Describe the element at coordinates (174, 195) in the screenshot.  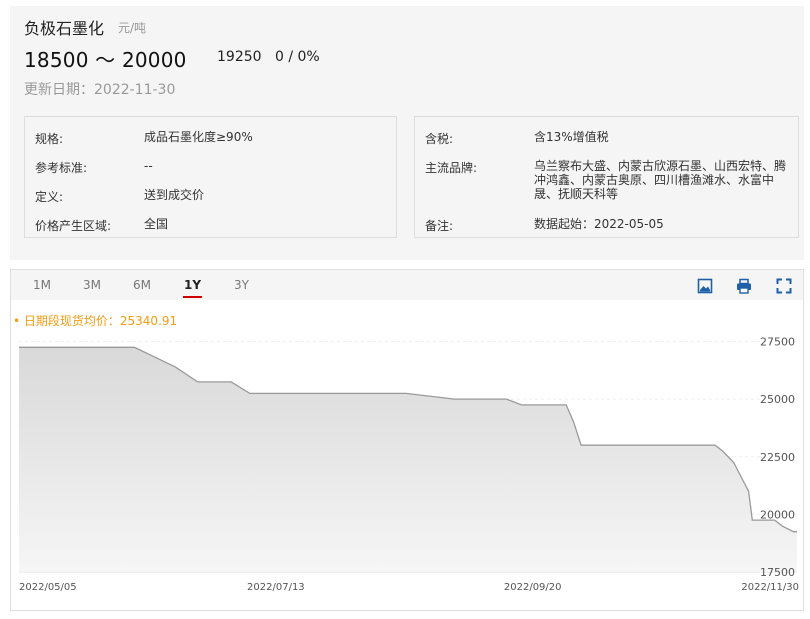
I see `info-value: 送到成交价` at that location.